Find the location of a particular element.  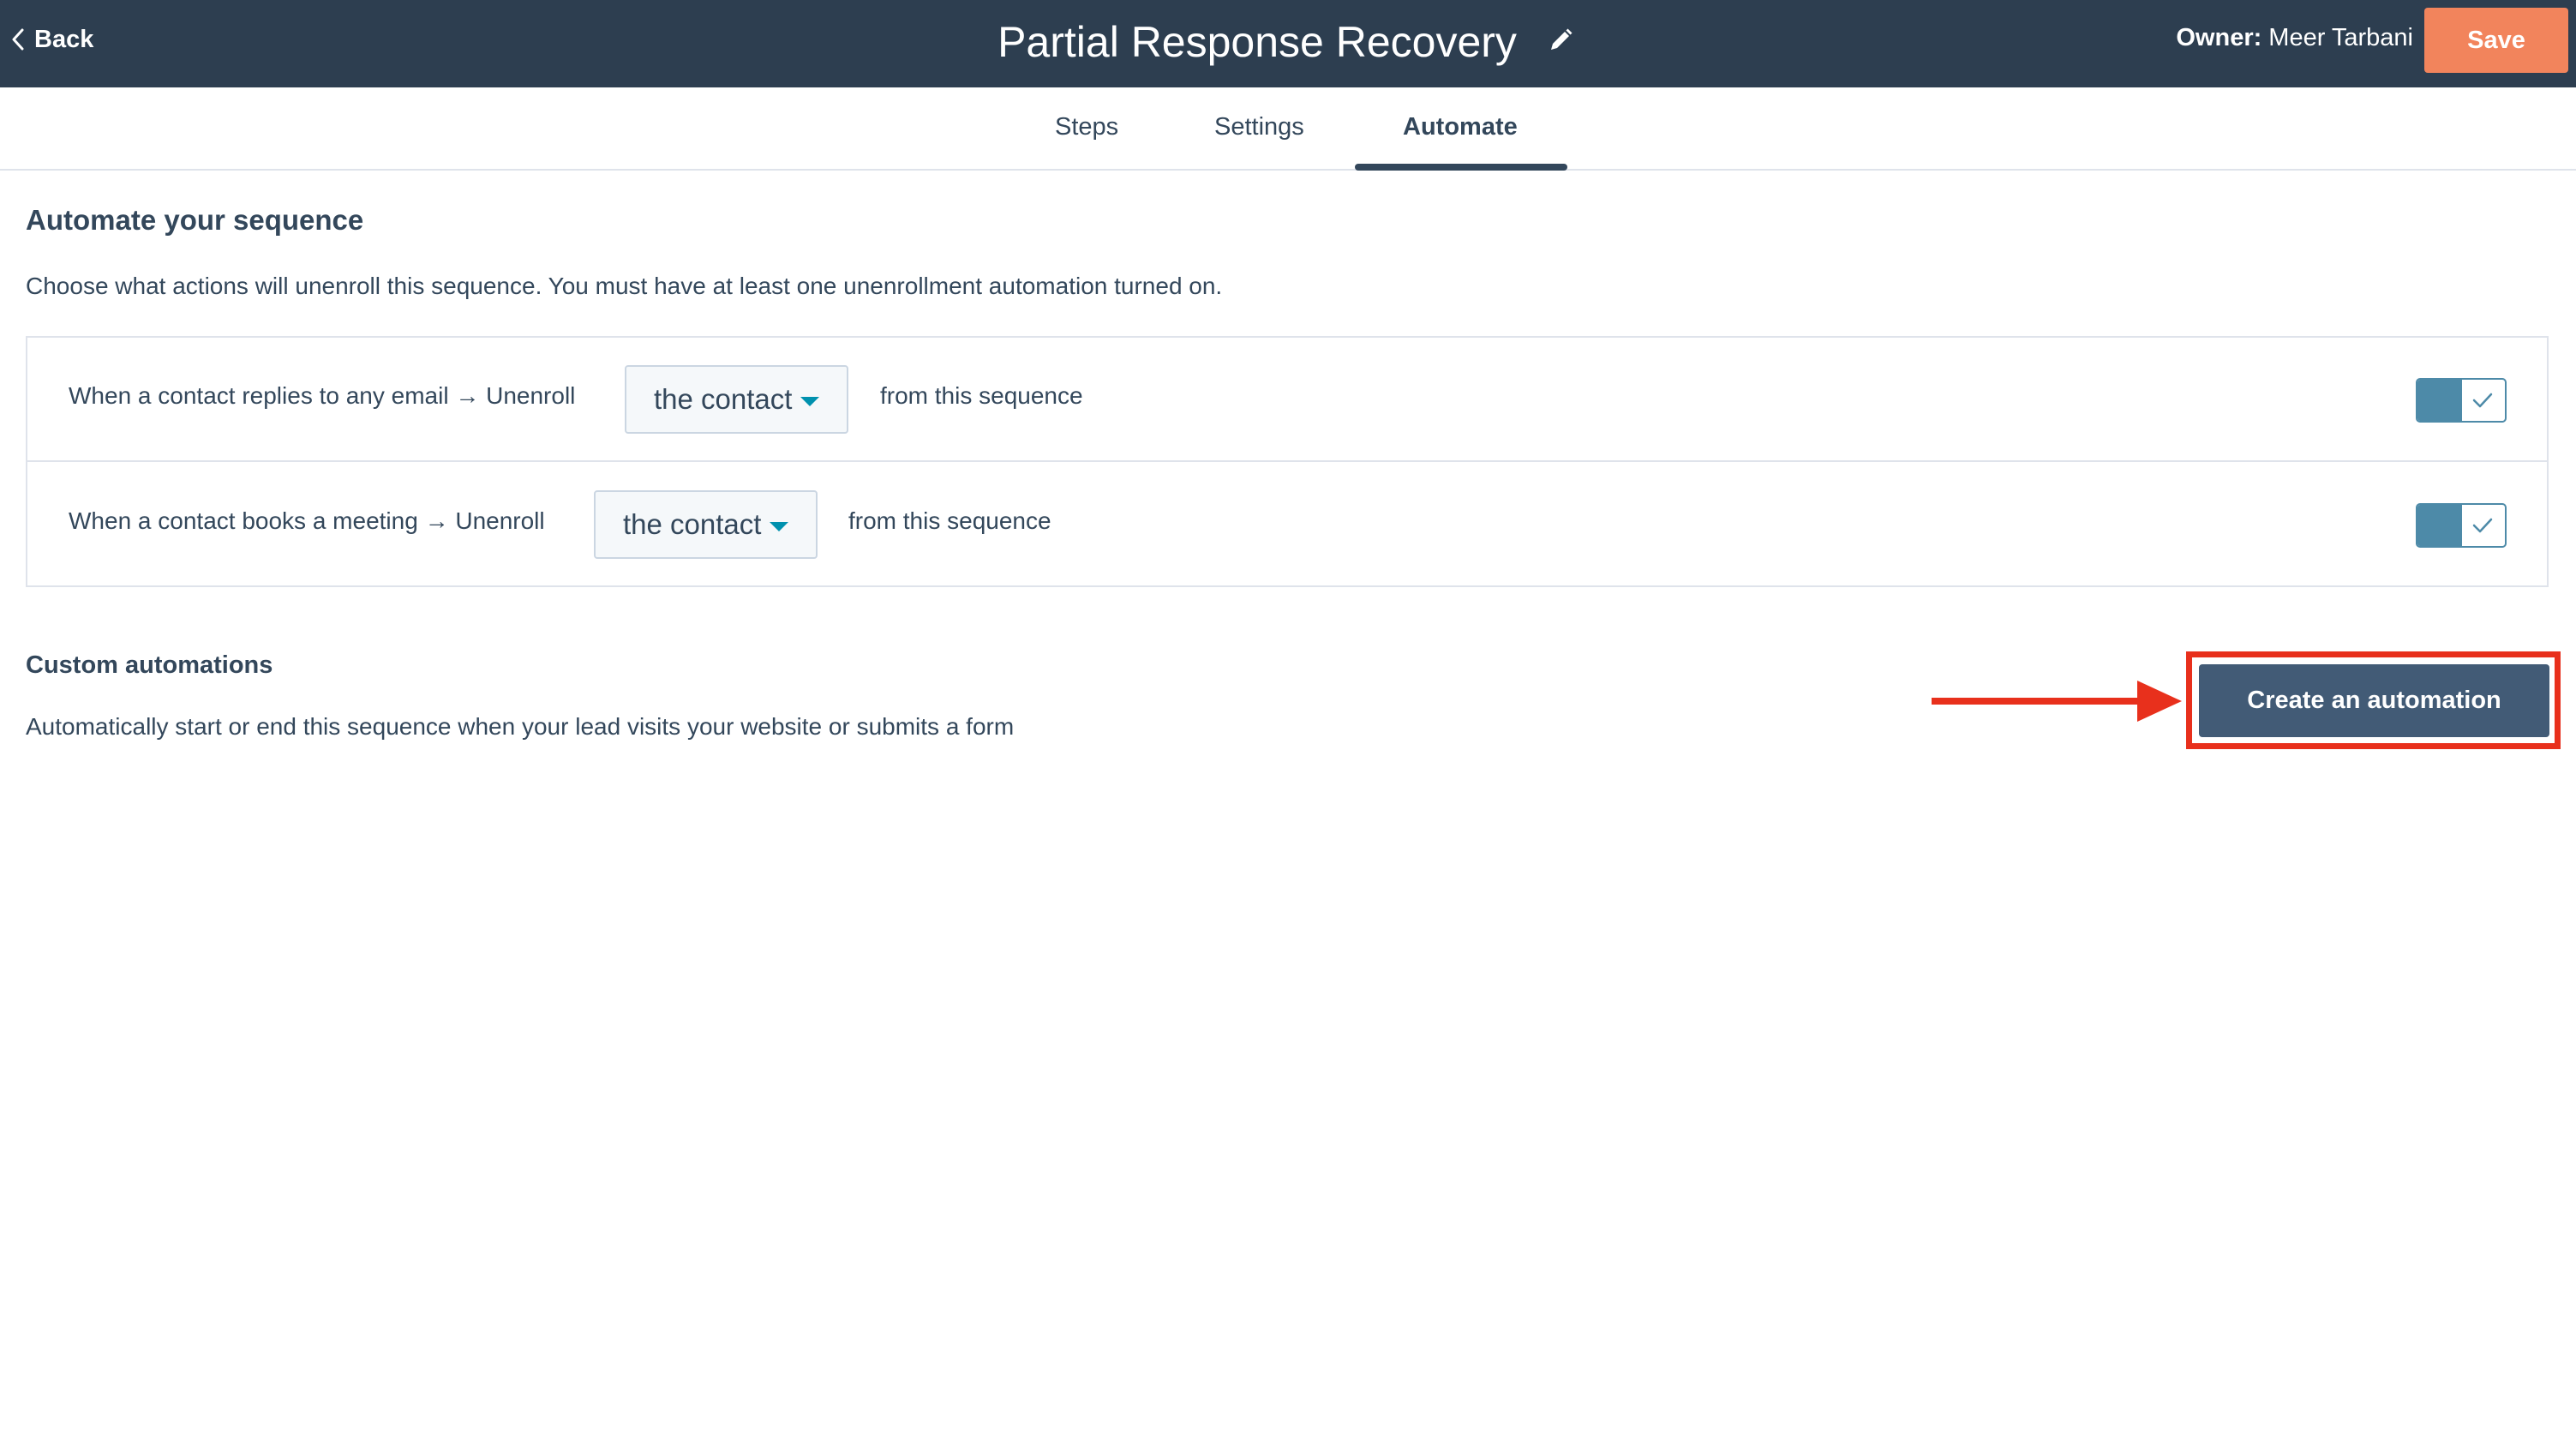

tab-bar: Steps Settings Automate is located at coordinates (1288, 129).